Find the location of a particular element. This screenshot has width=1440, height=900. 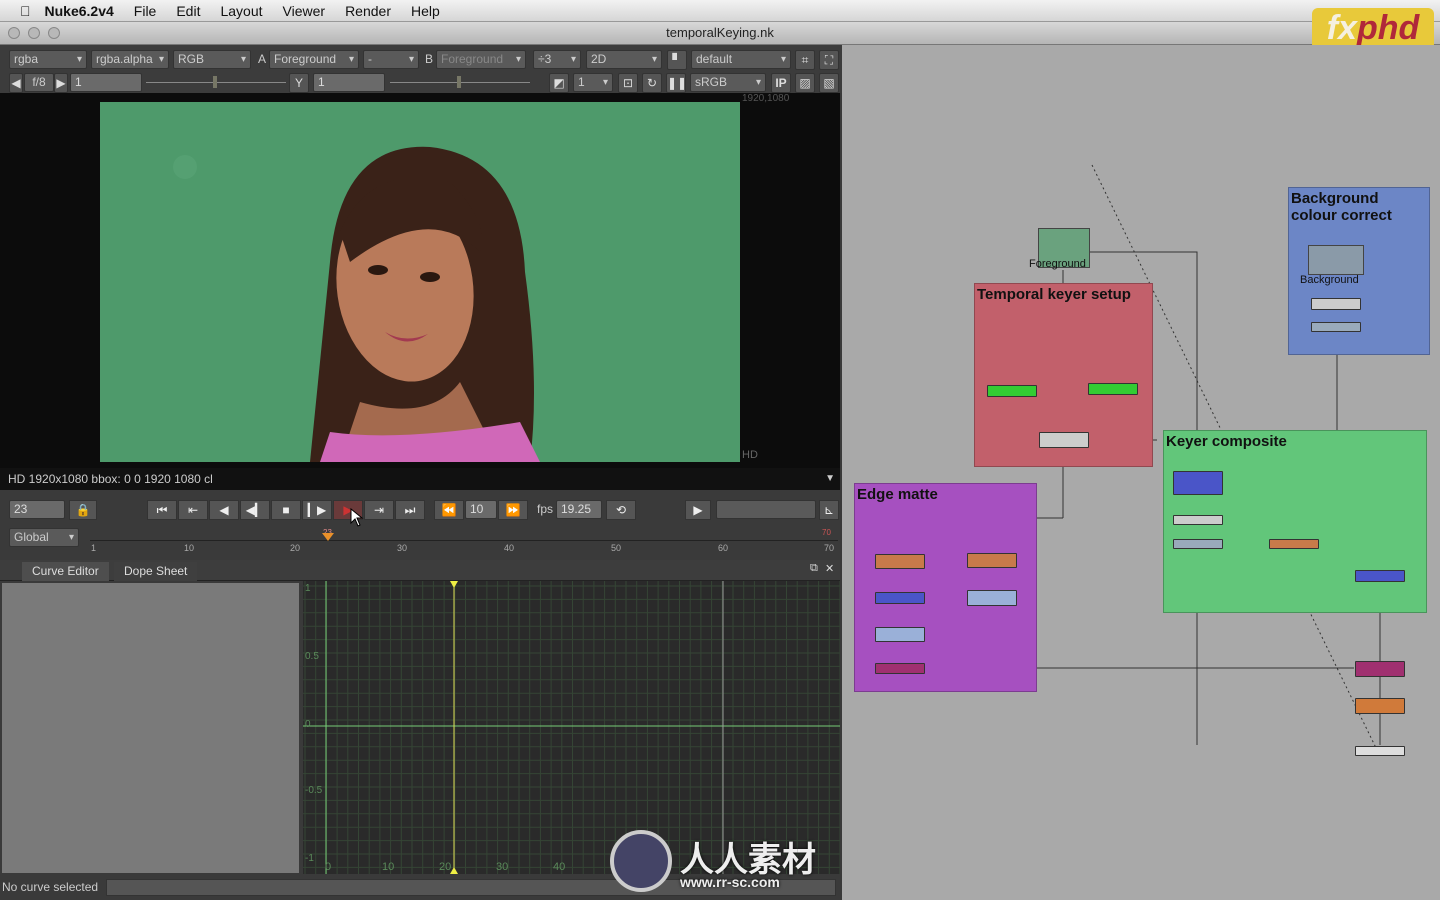

menu-help: Help is located at coordinates (425, 11).